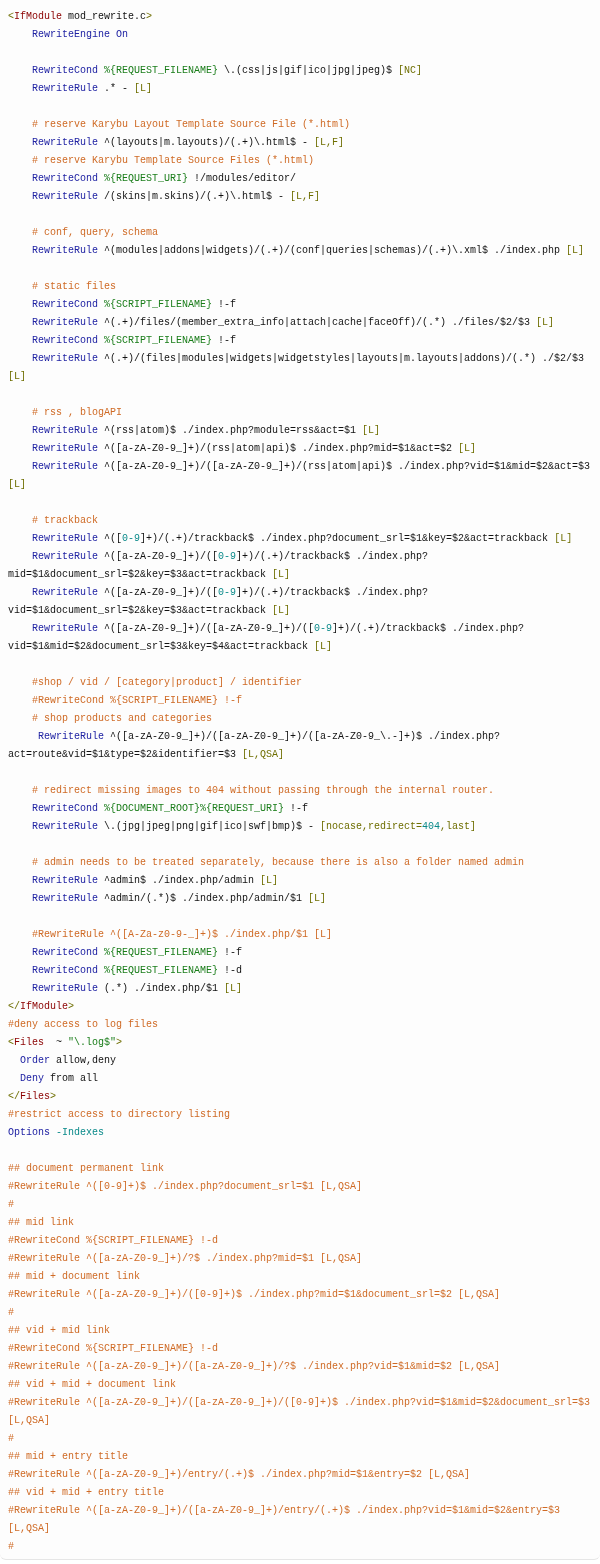 This screenshot has width=600, height=1564. I want to click on code-line: #RewriteRule ^([a-zA-Z0-9_]+)/([0-9]+)$ ./index.php?mid=$1&document_srl=$2 [L,QSA], so click(254, 1295).